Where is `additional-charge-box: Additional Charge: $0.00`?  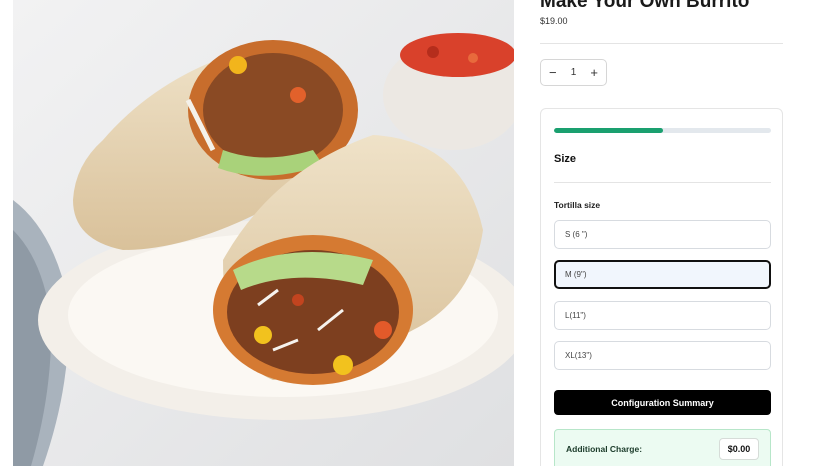
additional-charge-box: Additional Charge: $0.00 is located at coordinates (662, 447).